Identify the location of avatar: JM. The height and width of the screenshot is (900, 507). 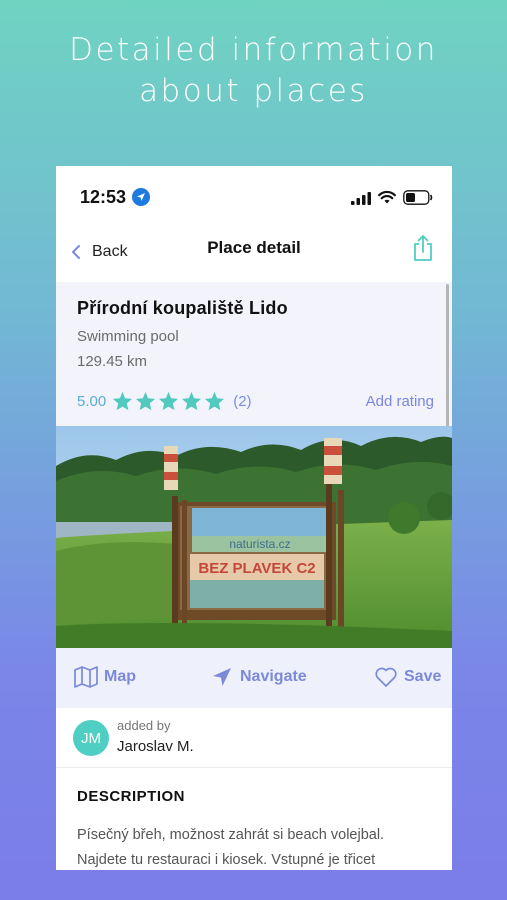
(91, 738).